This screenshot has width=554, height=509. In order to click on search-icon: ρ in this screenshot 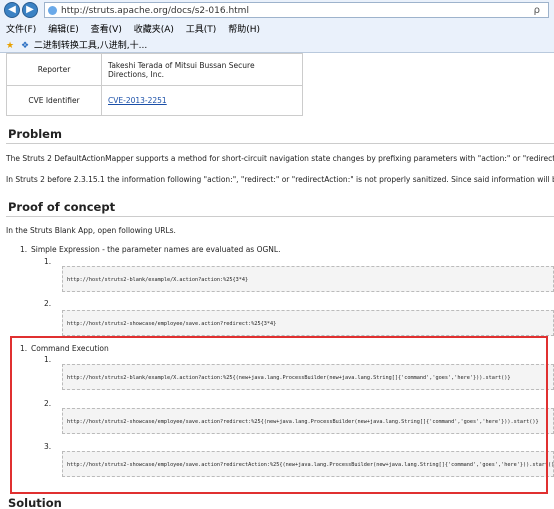, I will do `click(537, 11)`.